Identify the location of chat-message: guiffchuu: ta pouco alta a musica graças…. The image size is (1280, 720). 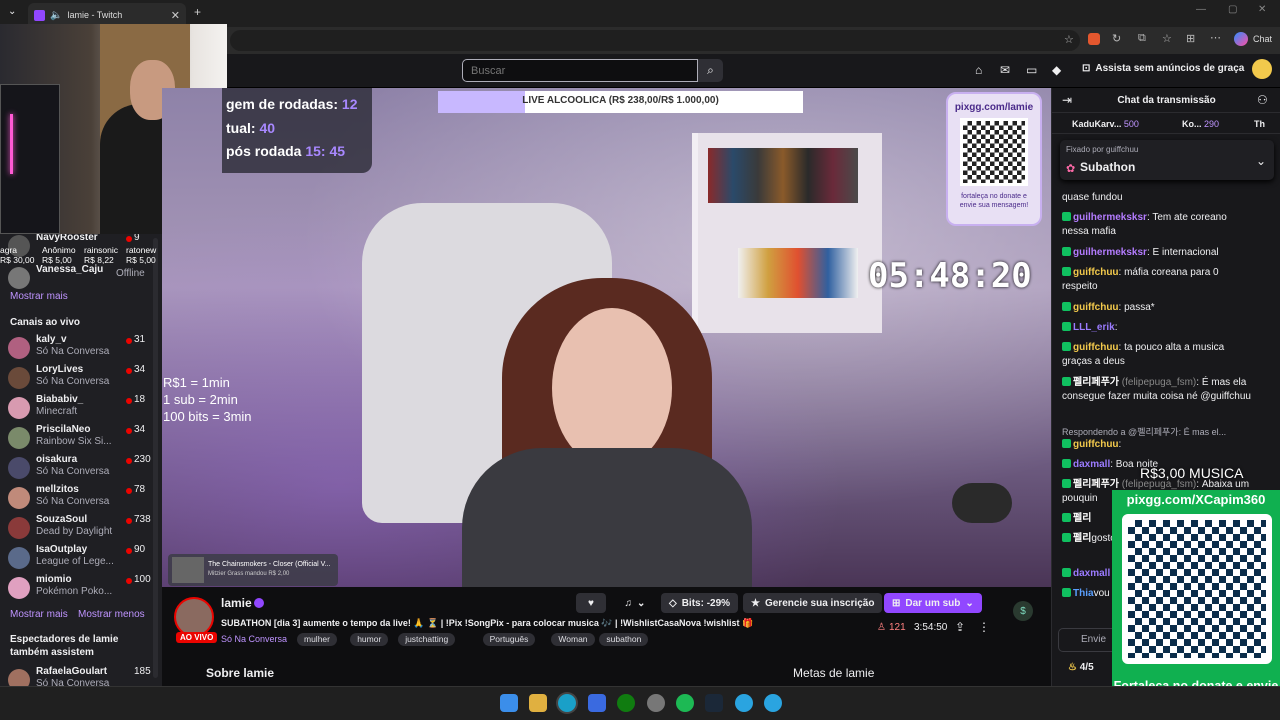
(1157, 355).